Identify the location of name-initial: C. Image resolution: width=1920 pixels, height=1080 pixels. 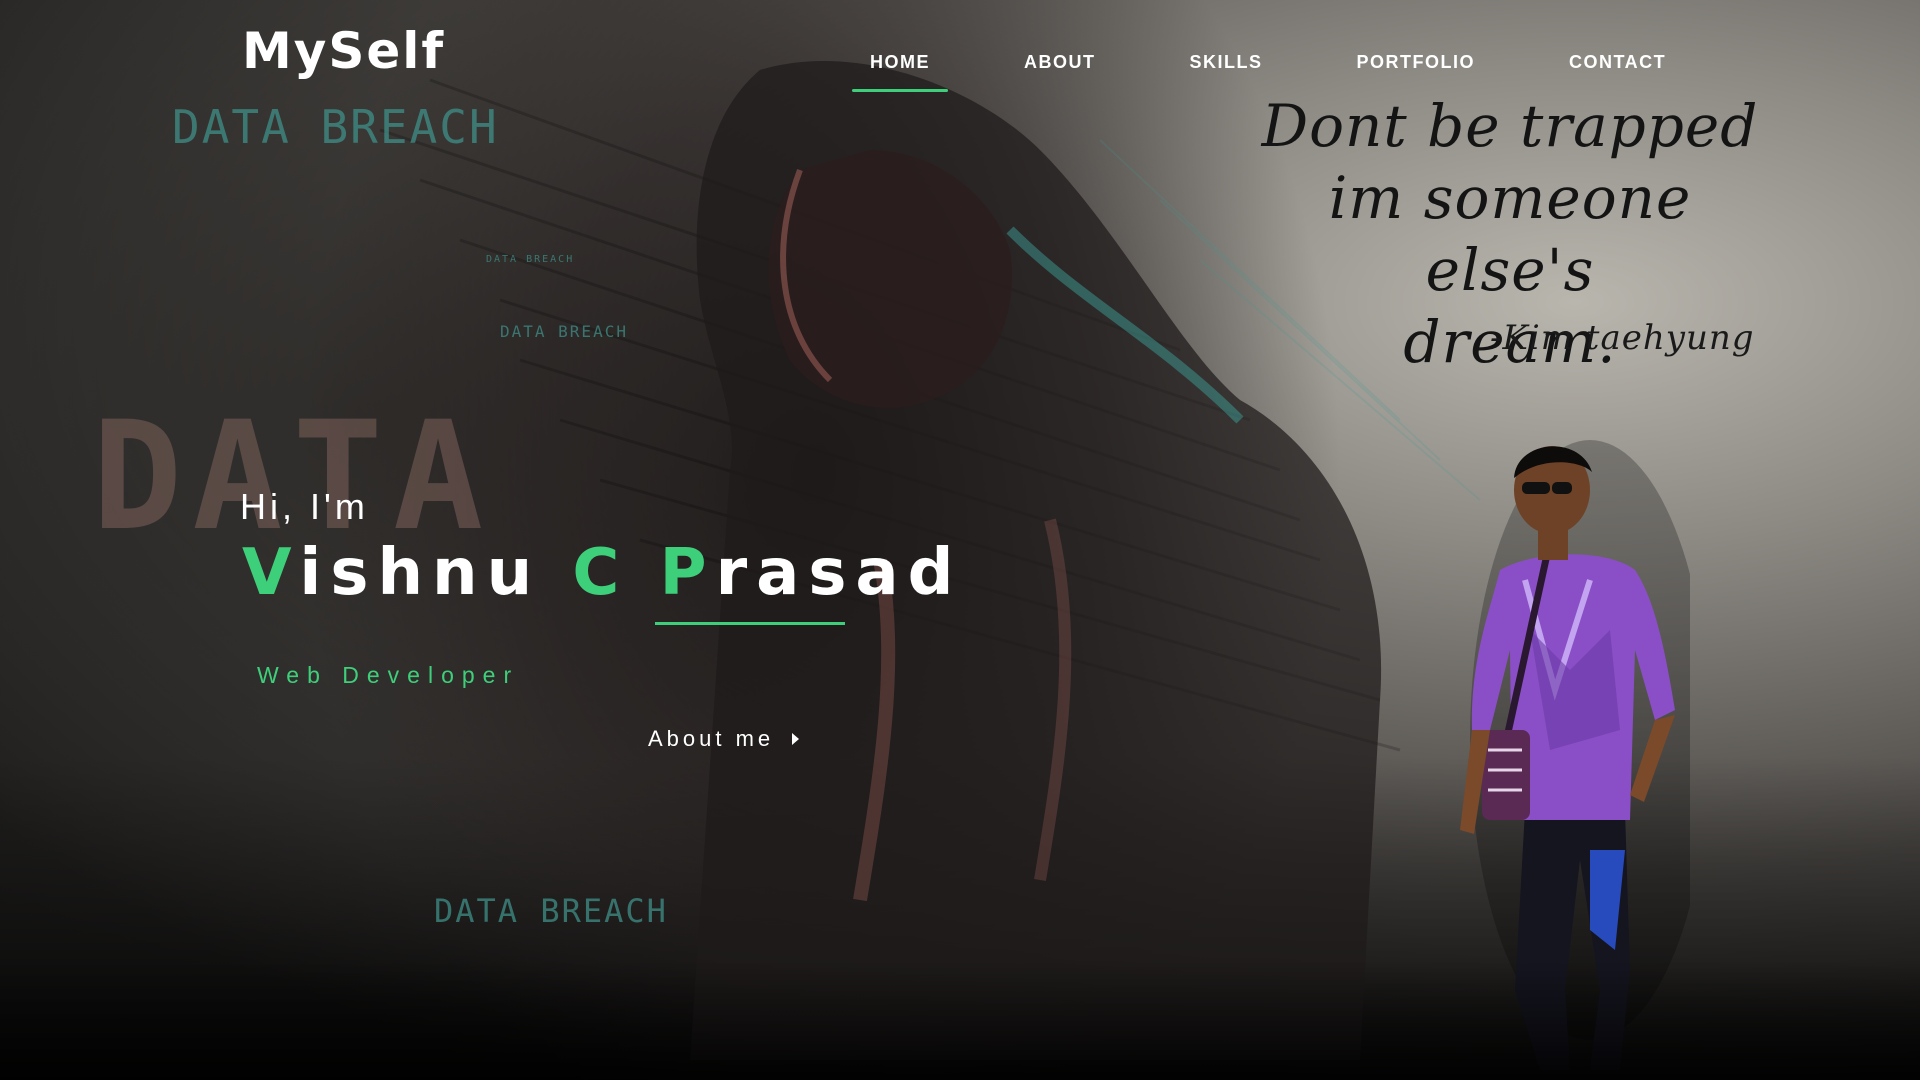
(600, 573).